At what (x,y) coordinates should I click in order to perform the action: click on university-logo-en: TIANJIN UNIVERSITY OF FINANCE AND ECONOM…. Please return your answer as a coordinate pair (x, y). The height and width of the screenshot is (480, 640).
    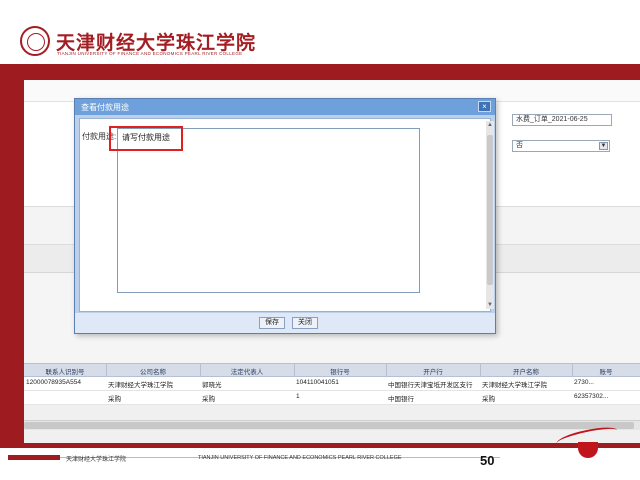
    Looking at the image, I should click on (150, 53).